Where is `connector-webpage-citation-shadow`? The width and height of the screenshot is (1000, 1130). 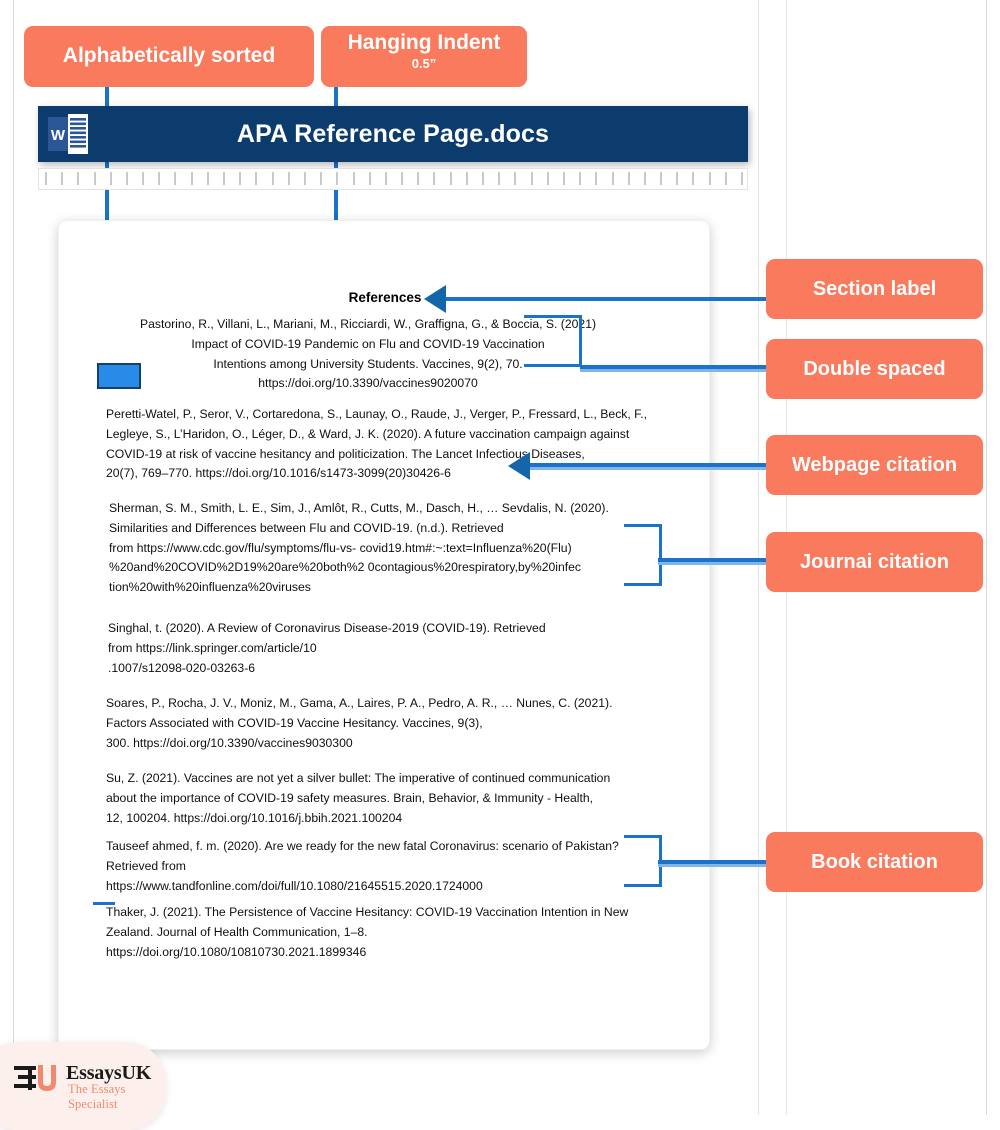 connector-webpage-citation-shadow is located at coordinates (648, 468).